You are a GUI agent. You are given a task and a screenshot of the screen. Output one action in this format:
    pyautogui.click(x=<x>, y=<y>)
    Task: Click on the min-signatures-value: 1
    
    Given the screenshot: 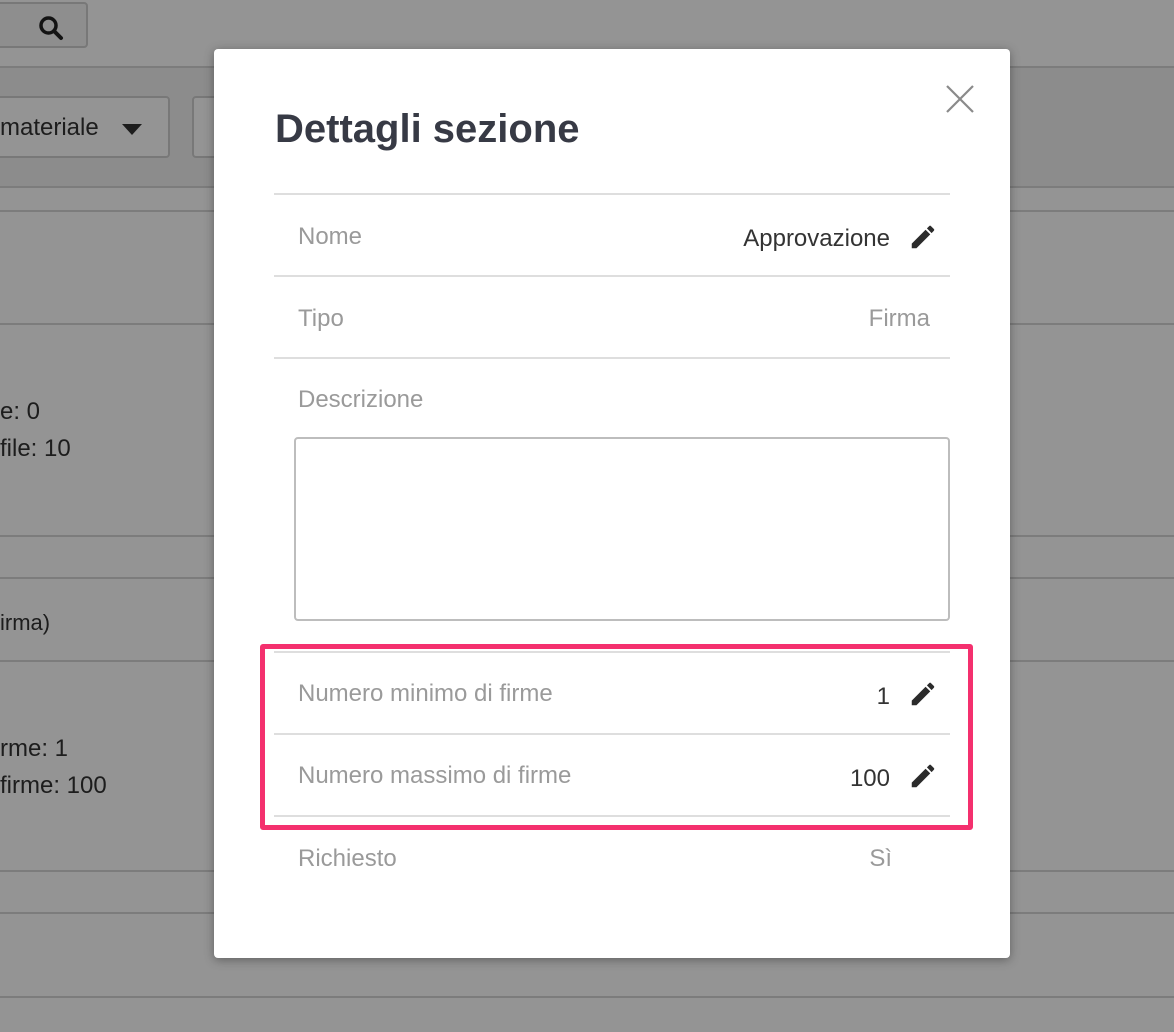 What is the action you would take?
    pyautogui.click(x=883, y=696)
    